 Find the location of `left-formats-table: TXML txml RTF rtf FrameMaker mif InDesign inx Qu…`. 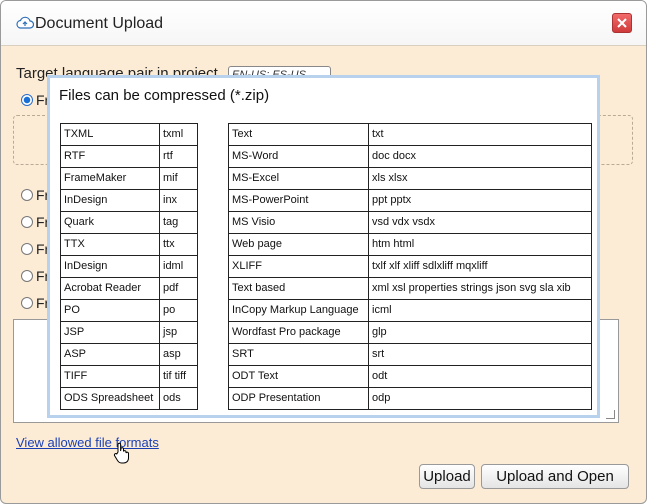

left-formats-table: TXML txml RTF rtf FrameMaker mif InDesign inx Qu… is located at coordinates (129, 266).